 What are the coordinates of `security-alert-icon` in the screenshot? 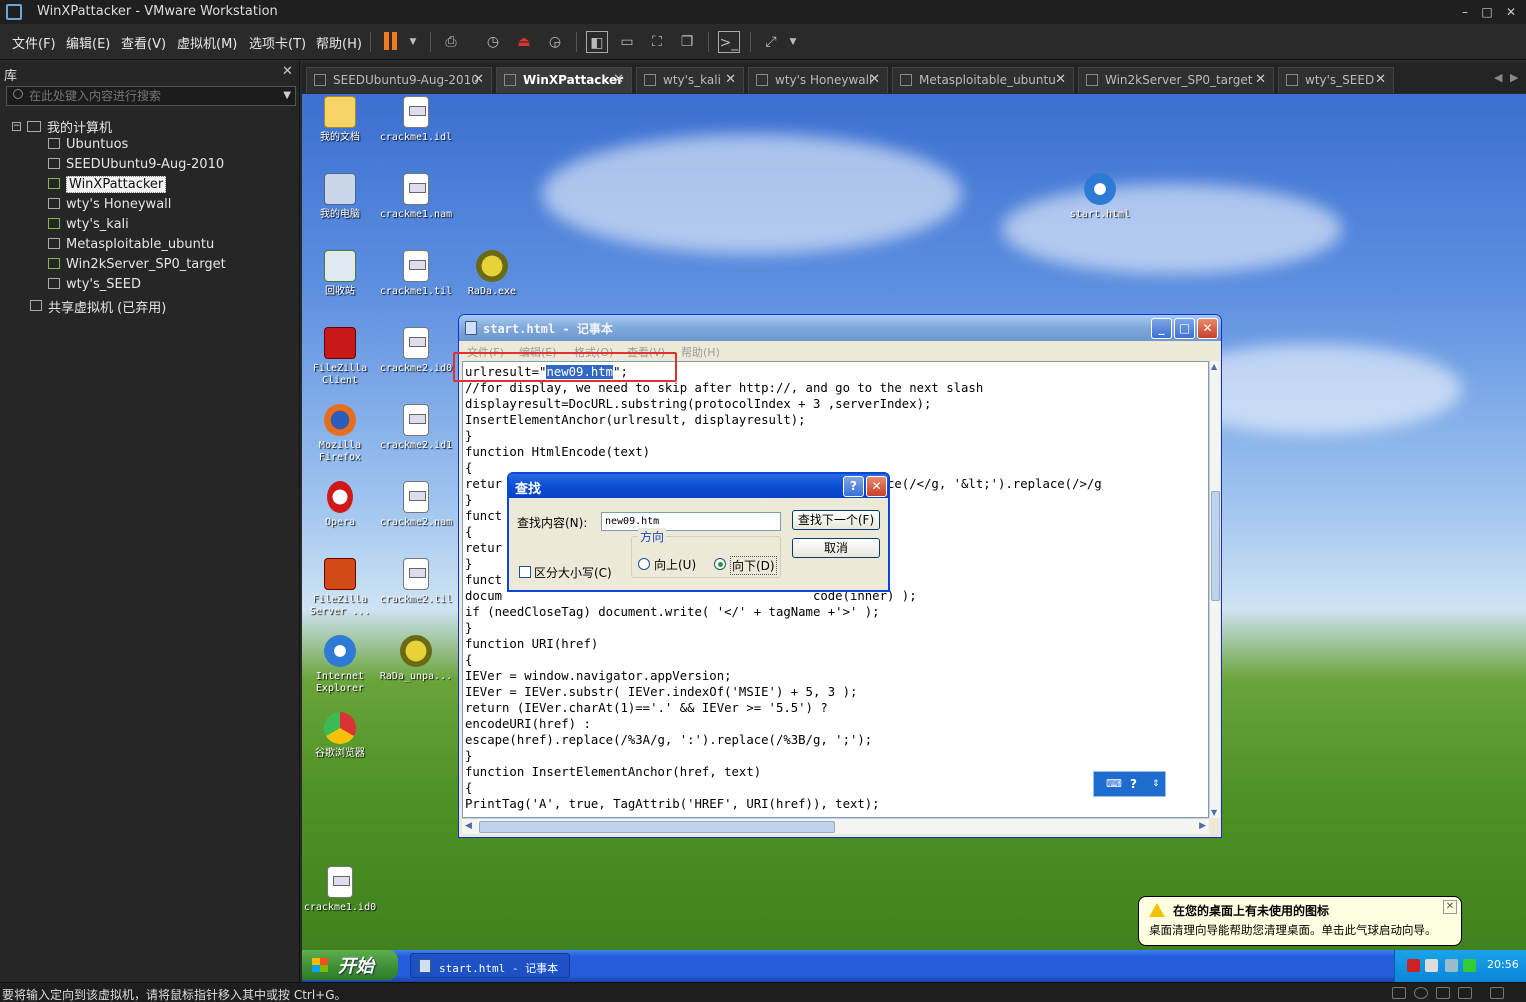 It's located at (1413, 965).